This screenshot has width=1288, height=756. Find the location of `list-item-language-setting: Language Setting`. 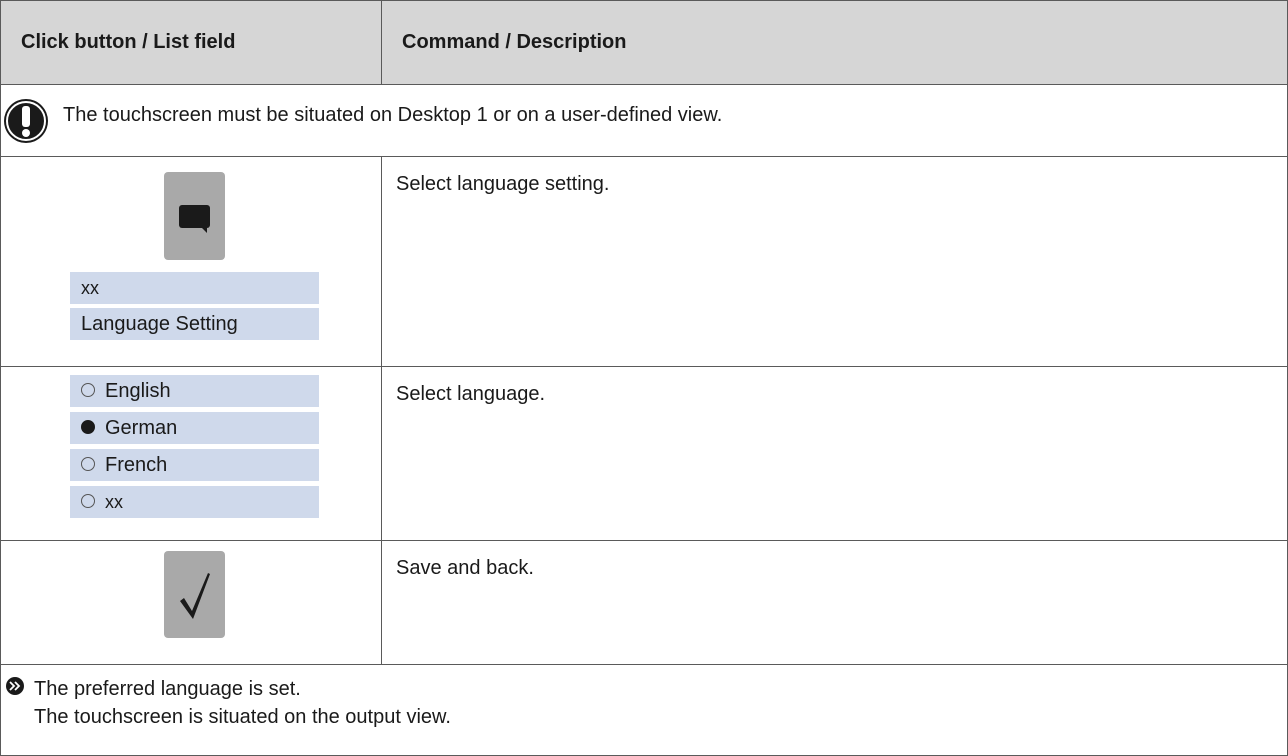

list-item-language-setting: Language Setting is located at coordinates (194, 324).